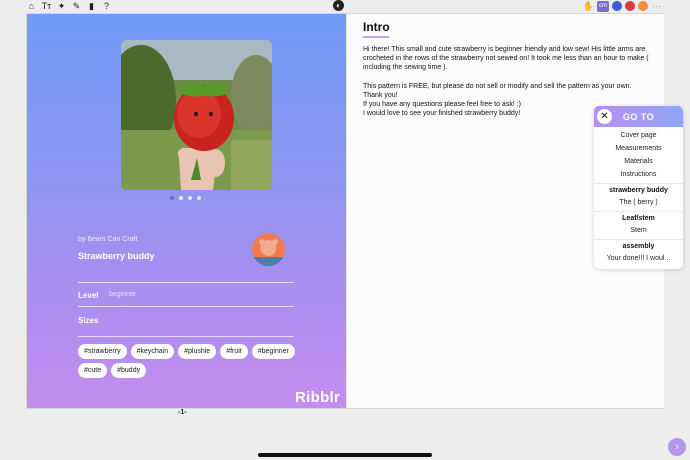  What do you see at coordinates (318, 397) in the screenshot?
I see `ribblr-logo: Ribblr` at bounding box center [318, 397].